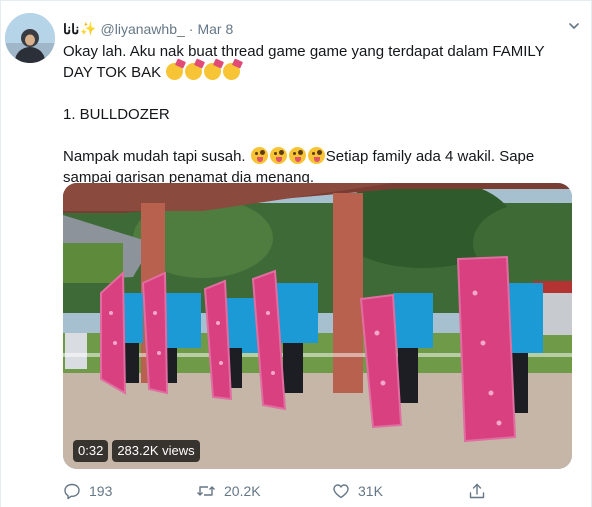 Image resolution: width=592 pixels, height=507 pixels. What do you see at coordinates (101, 491) in the screenshot?
I see `reply-count: 193` at bounding box center [101, 491].